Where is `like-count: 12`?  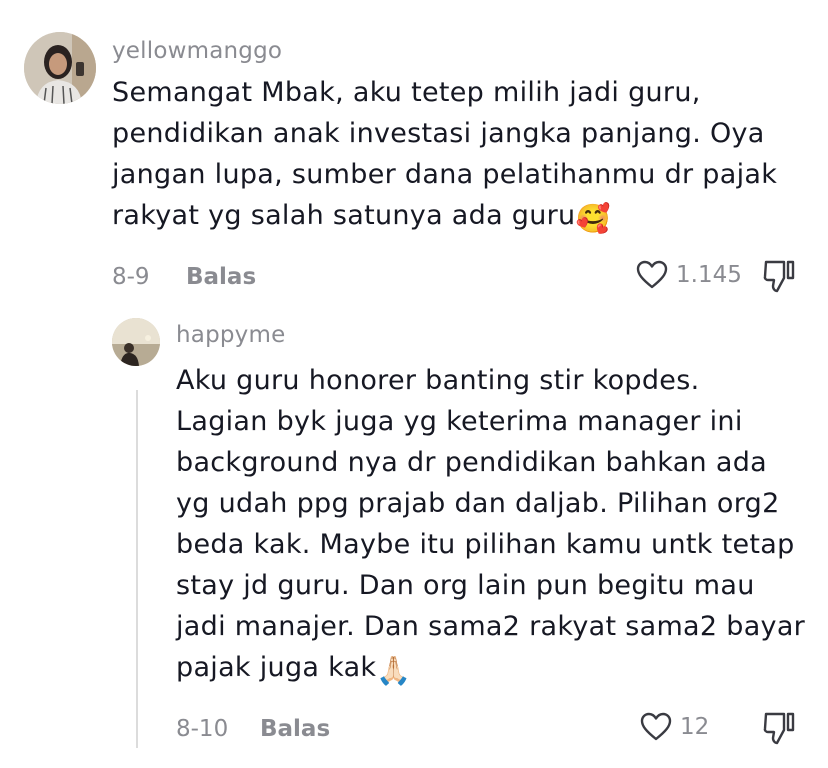
like-count: 12 is located at coordinates (695, 727).